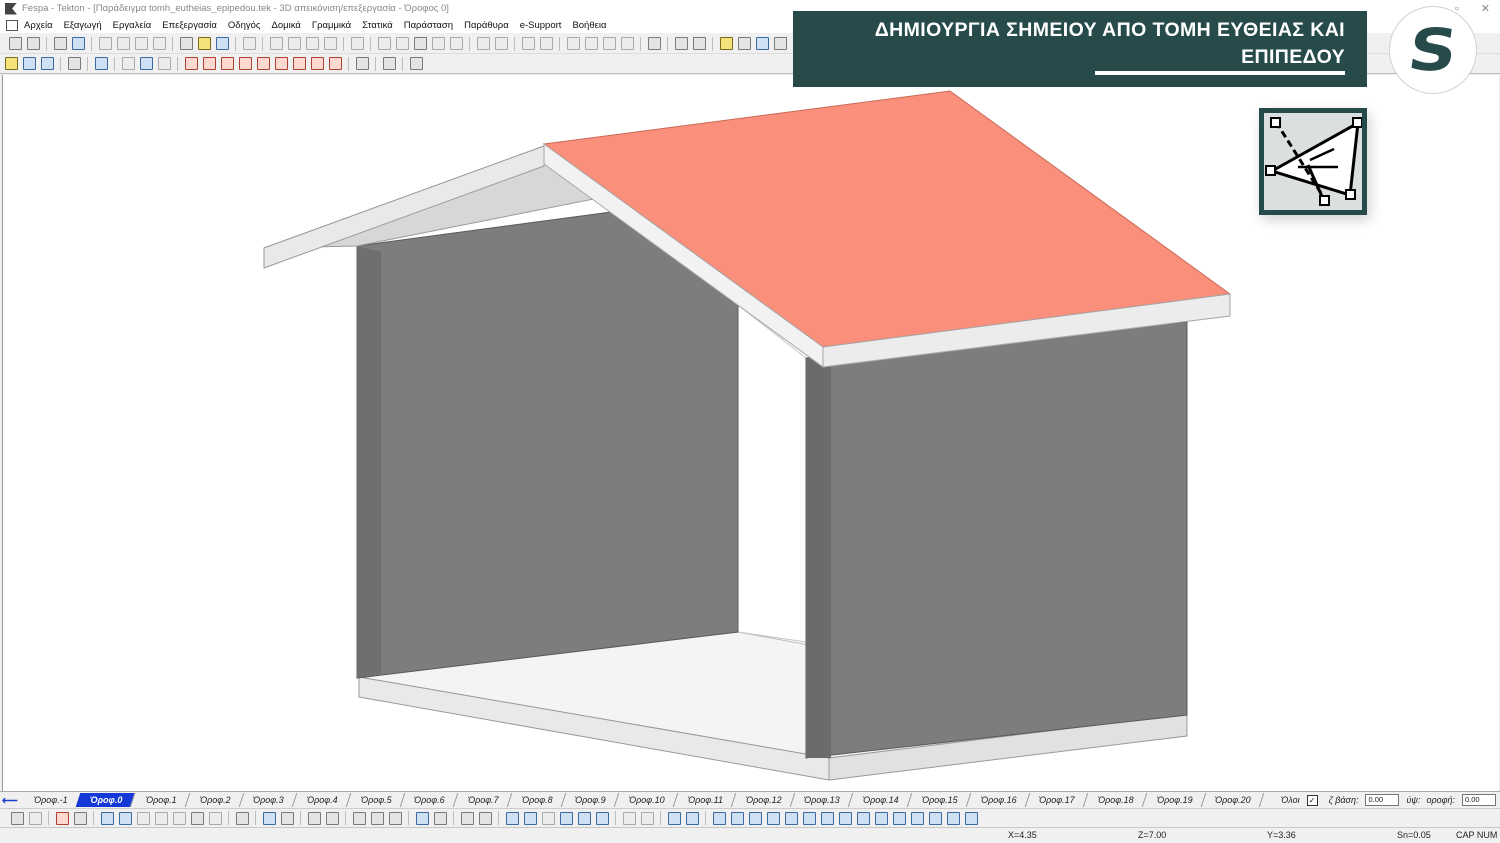  Describe the element at coordinates (1382, 800) in the screenshot. I see `base-input: 0.00` at that location.